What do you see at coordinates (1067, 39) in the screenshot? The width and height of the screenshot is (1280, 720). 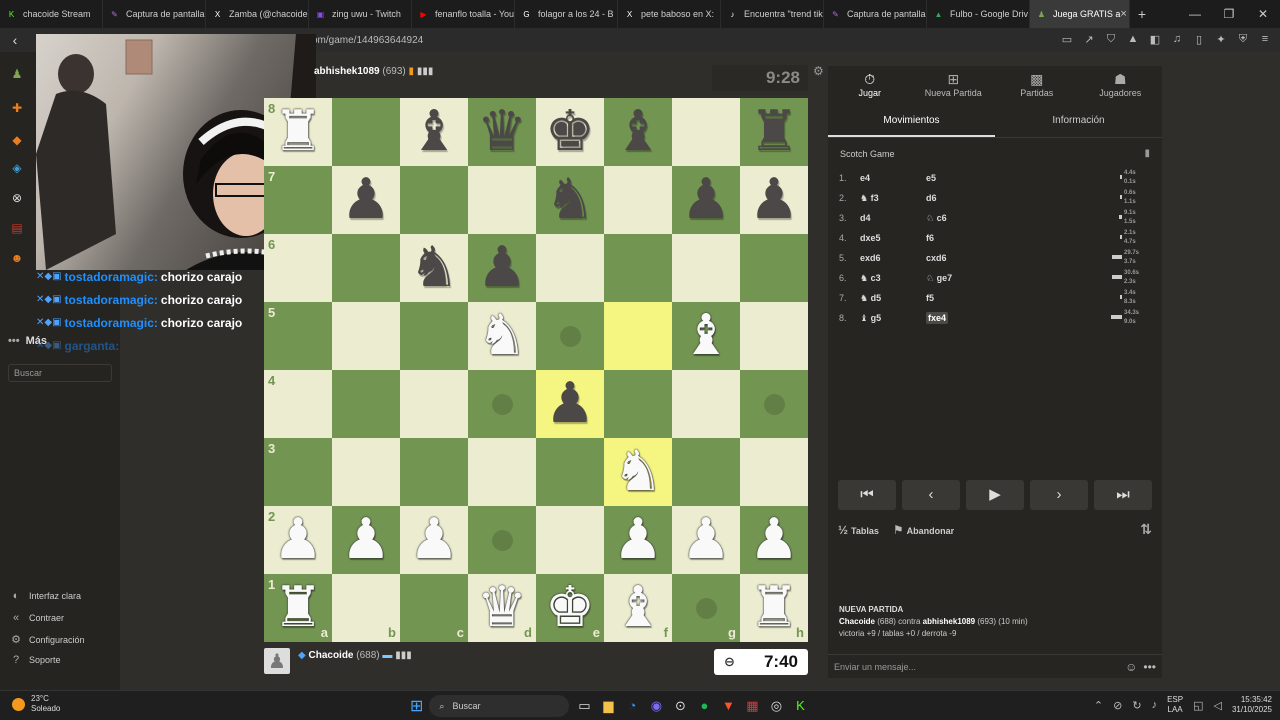 I see `screen-icon: ▭` at bounding box center [1067, 39].